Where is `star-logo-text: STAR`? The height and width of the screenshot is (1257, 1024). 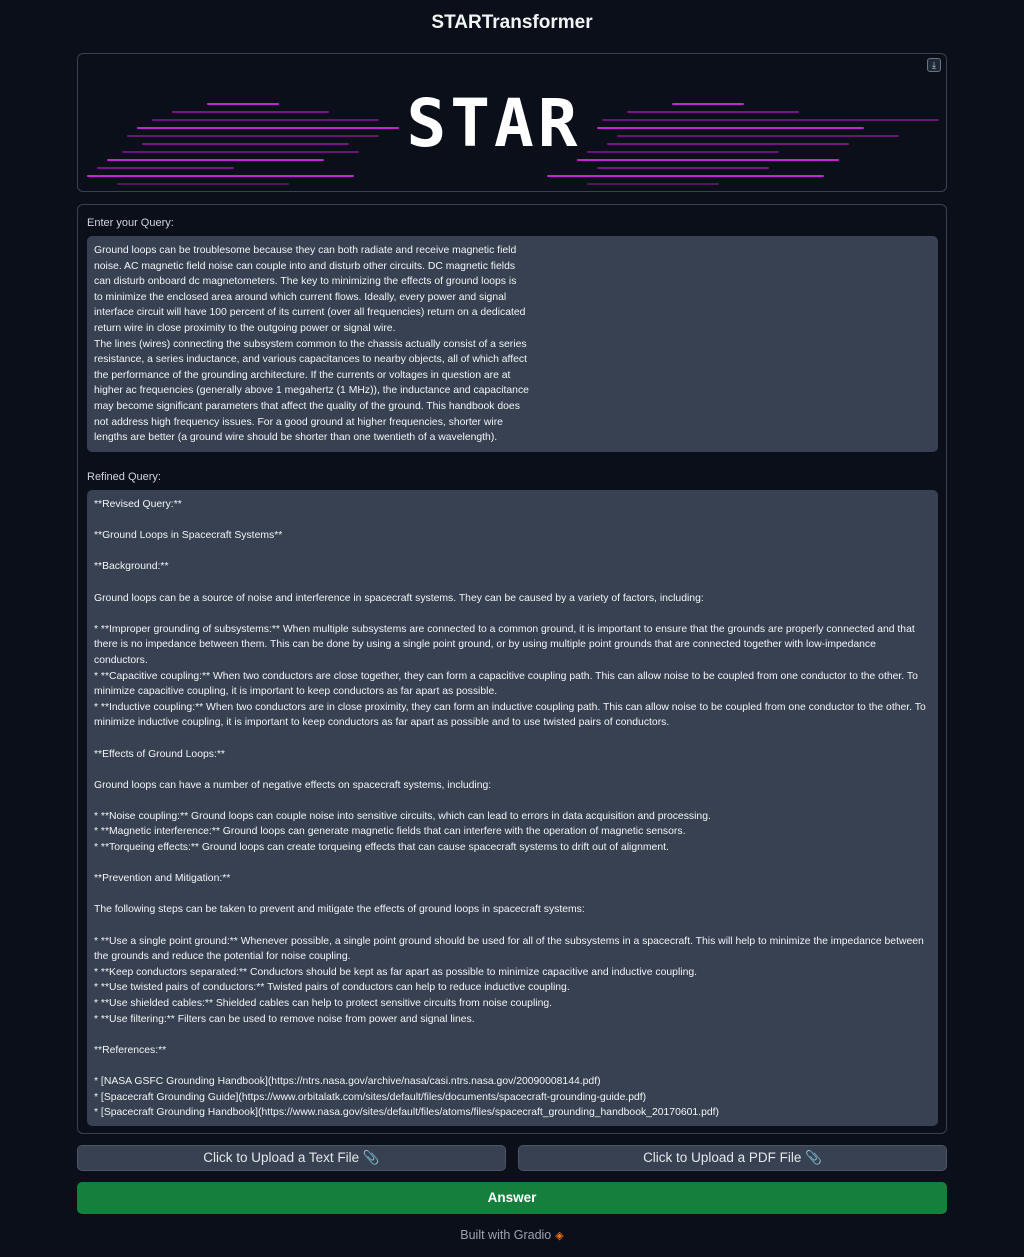
star-logo-text: STAR is located at coordinates (494, 123).